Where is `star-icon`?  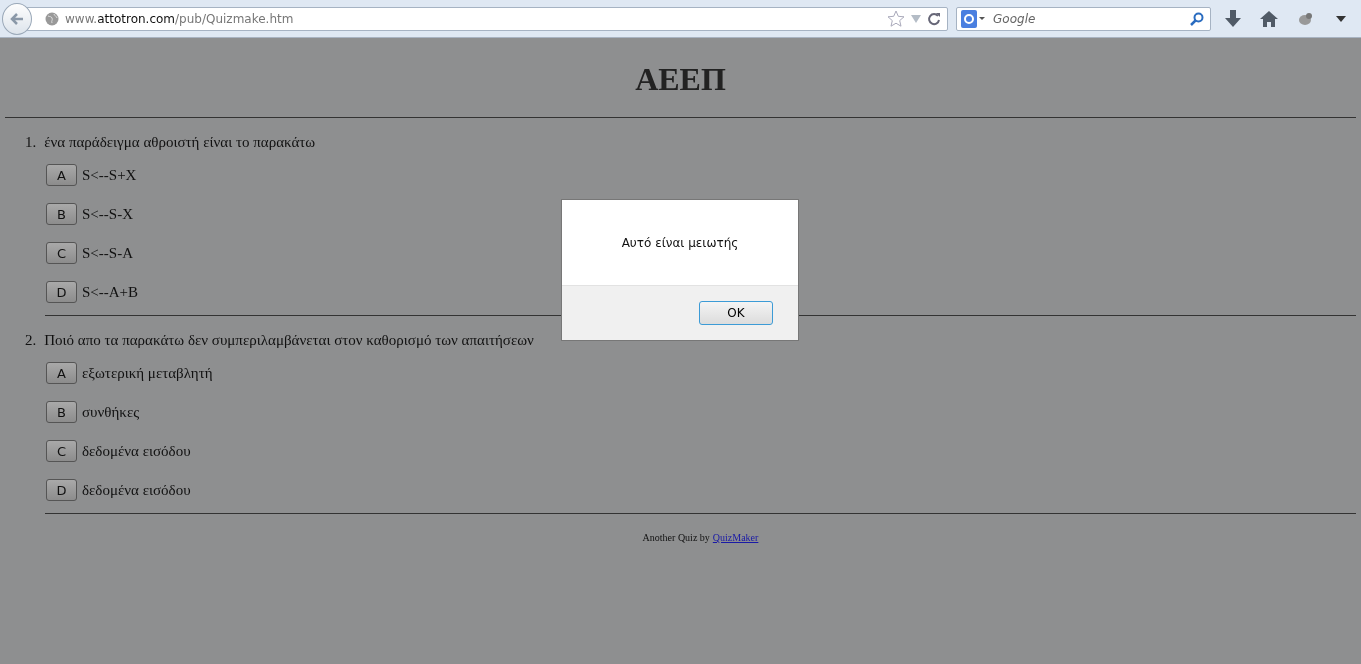
star-icon is located at coordinates (896, 18).